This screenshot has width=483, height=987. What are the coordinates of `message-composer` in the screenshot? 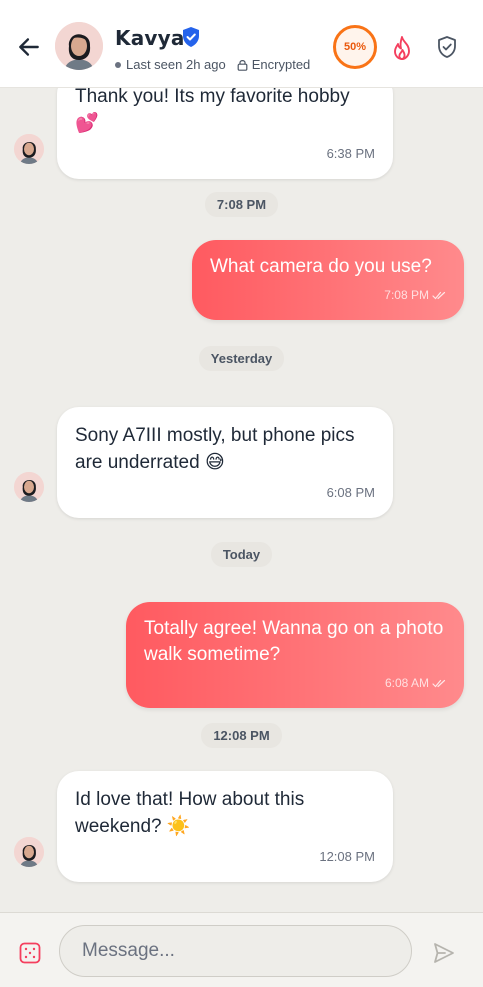 It's located at (241, 949).